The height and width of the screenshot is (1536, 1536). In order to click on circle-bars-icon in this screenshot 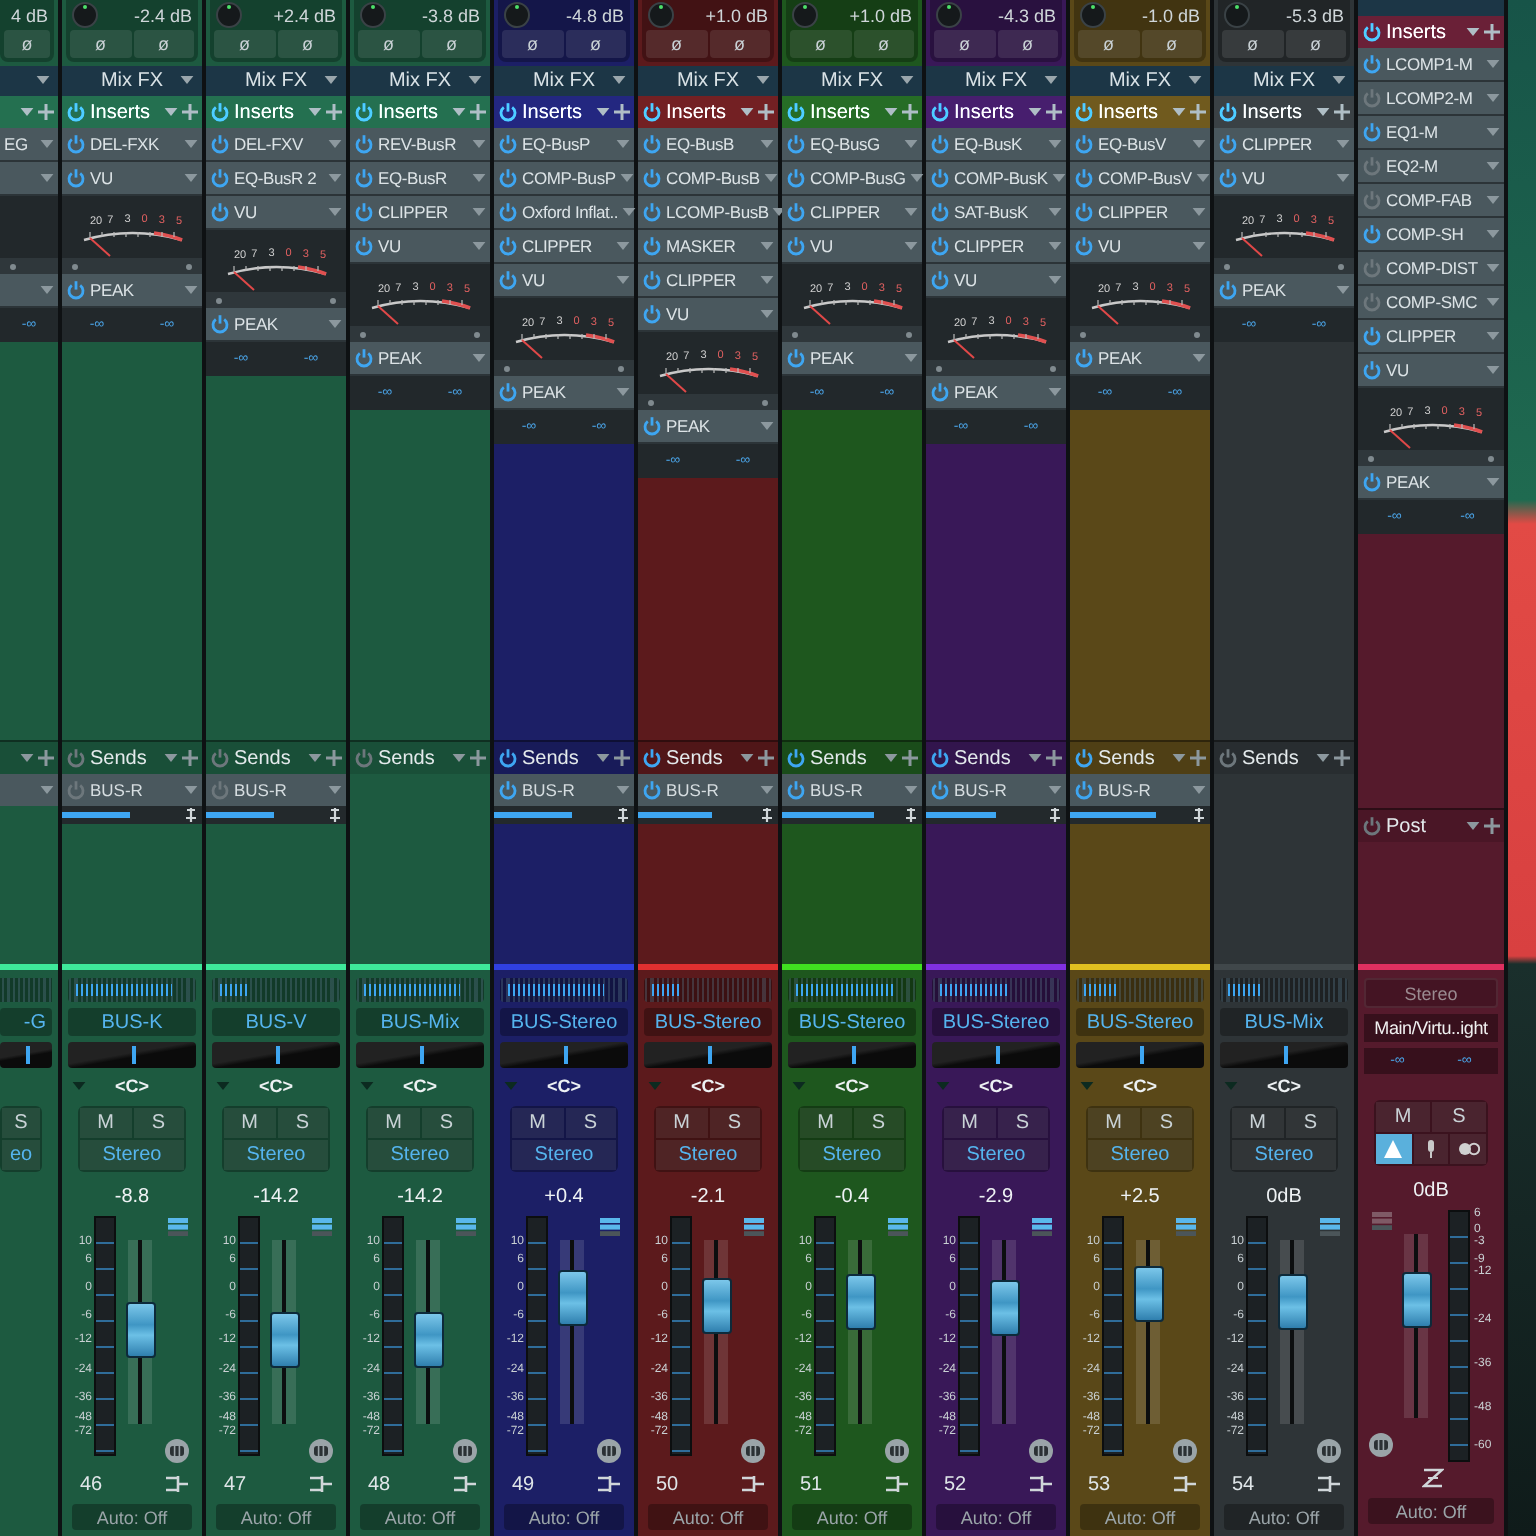, I will do `click(177, 1451)`.